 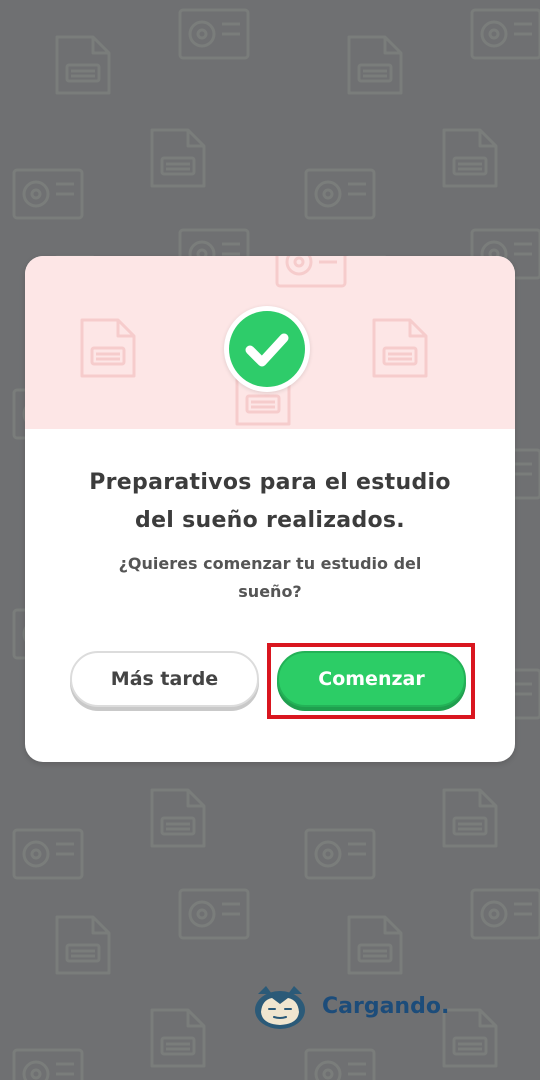 What do you see at coordinates (270, 482) in the screenshot?
I see `dialog-title-line-1: Preparativos para el estudio` at bounding box center [270, 482].